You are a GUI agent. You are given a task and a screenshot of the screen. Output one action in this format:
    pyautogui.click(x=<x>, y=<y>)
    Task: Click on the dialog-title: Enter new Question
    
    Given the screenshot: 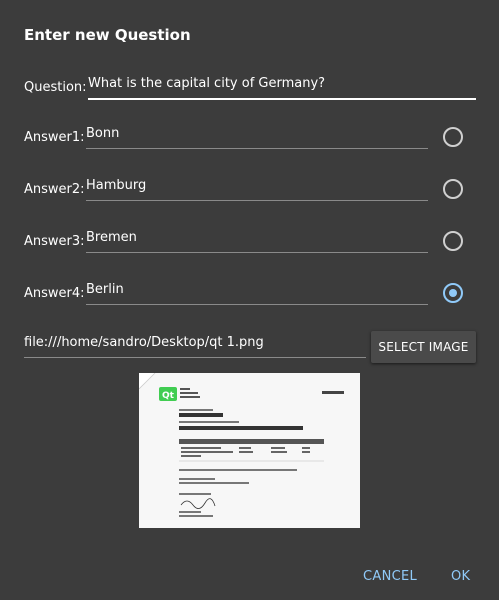 What is the action you would take?
    pyautogui.click(x=107, y=35)
    